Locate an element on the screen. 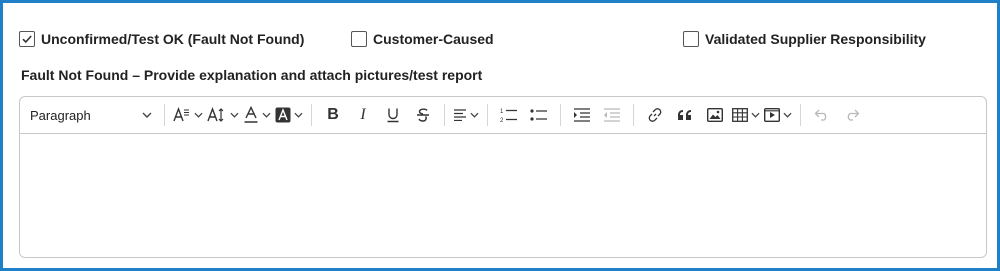  strikethrough-button is located at coordinates (423, 115).